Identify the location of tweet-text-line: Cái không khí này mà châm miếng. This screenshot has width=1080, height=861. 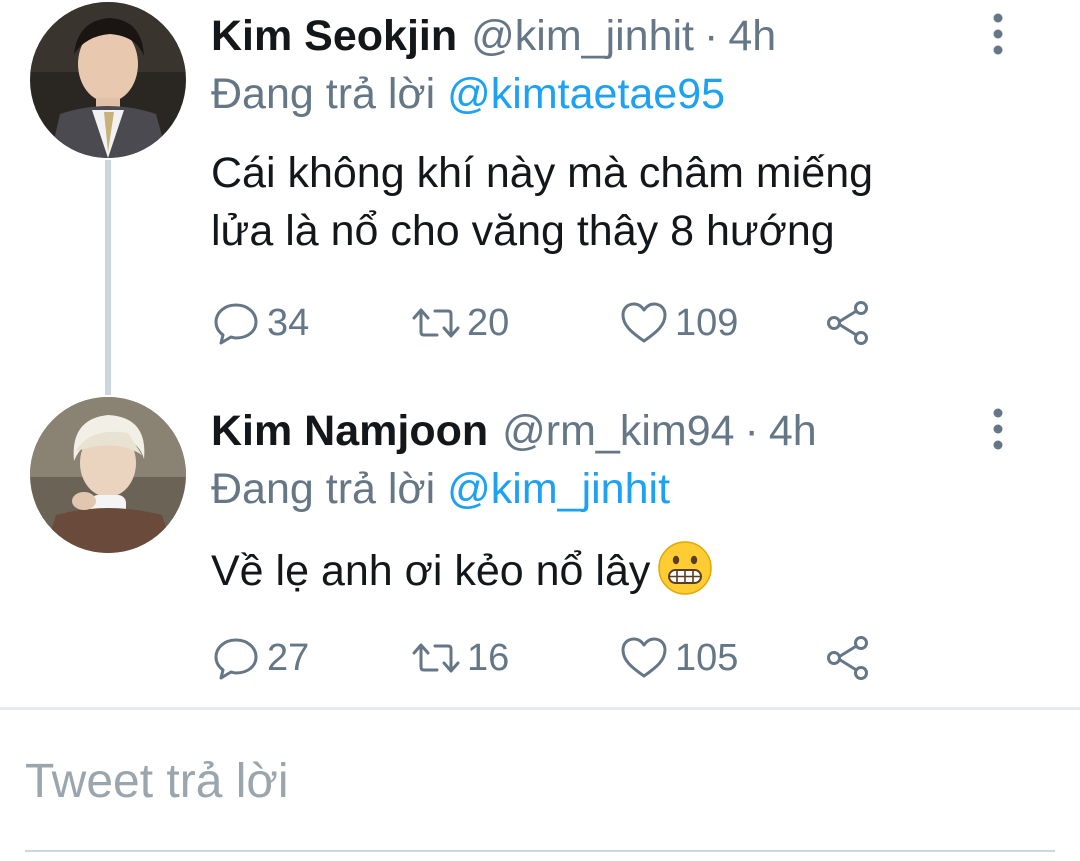
(542, 173).